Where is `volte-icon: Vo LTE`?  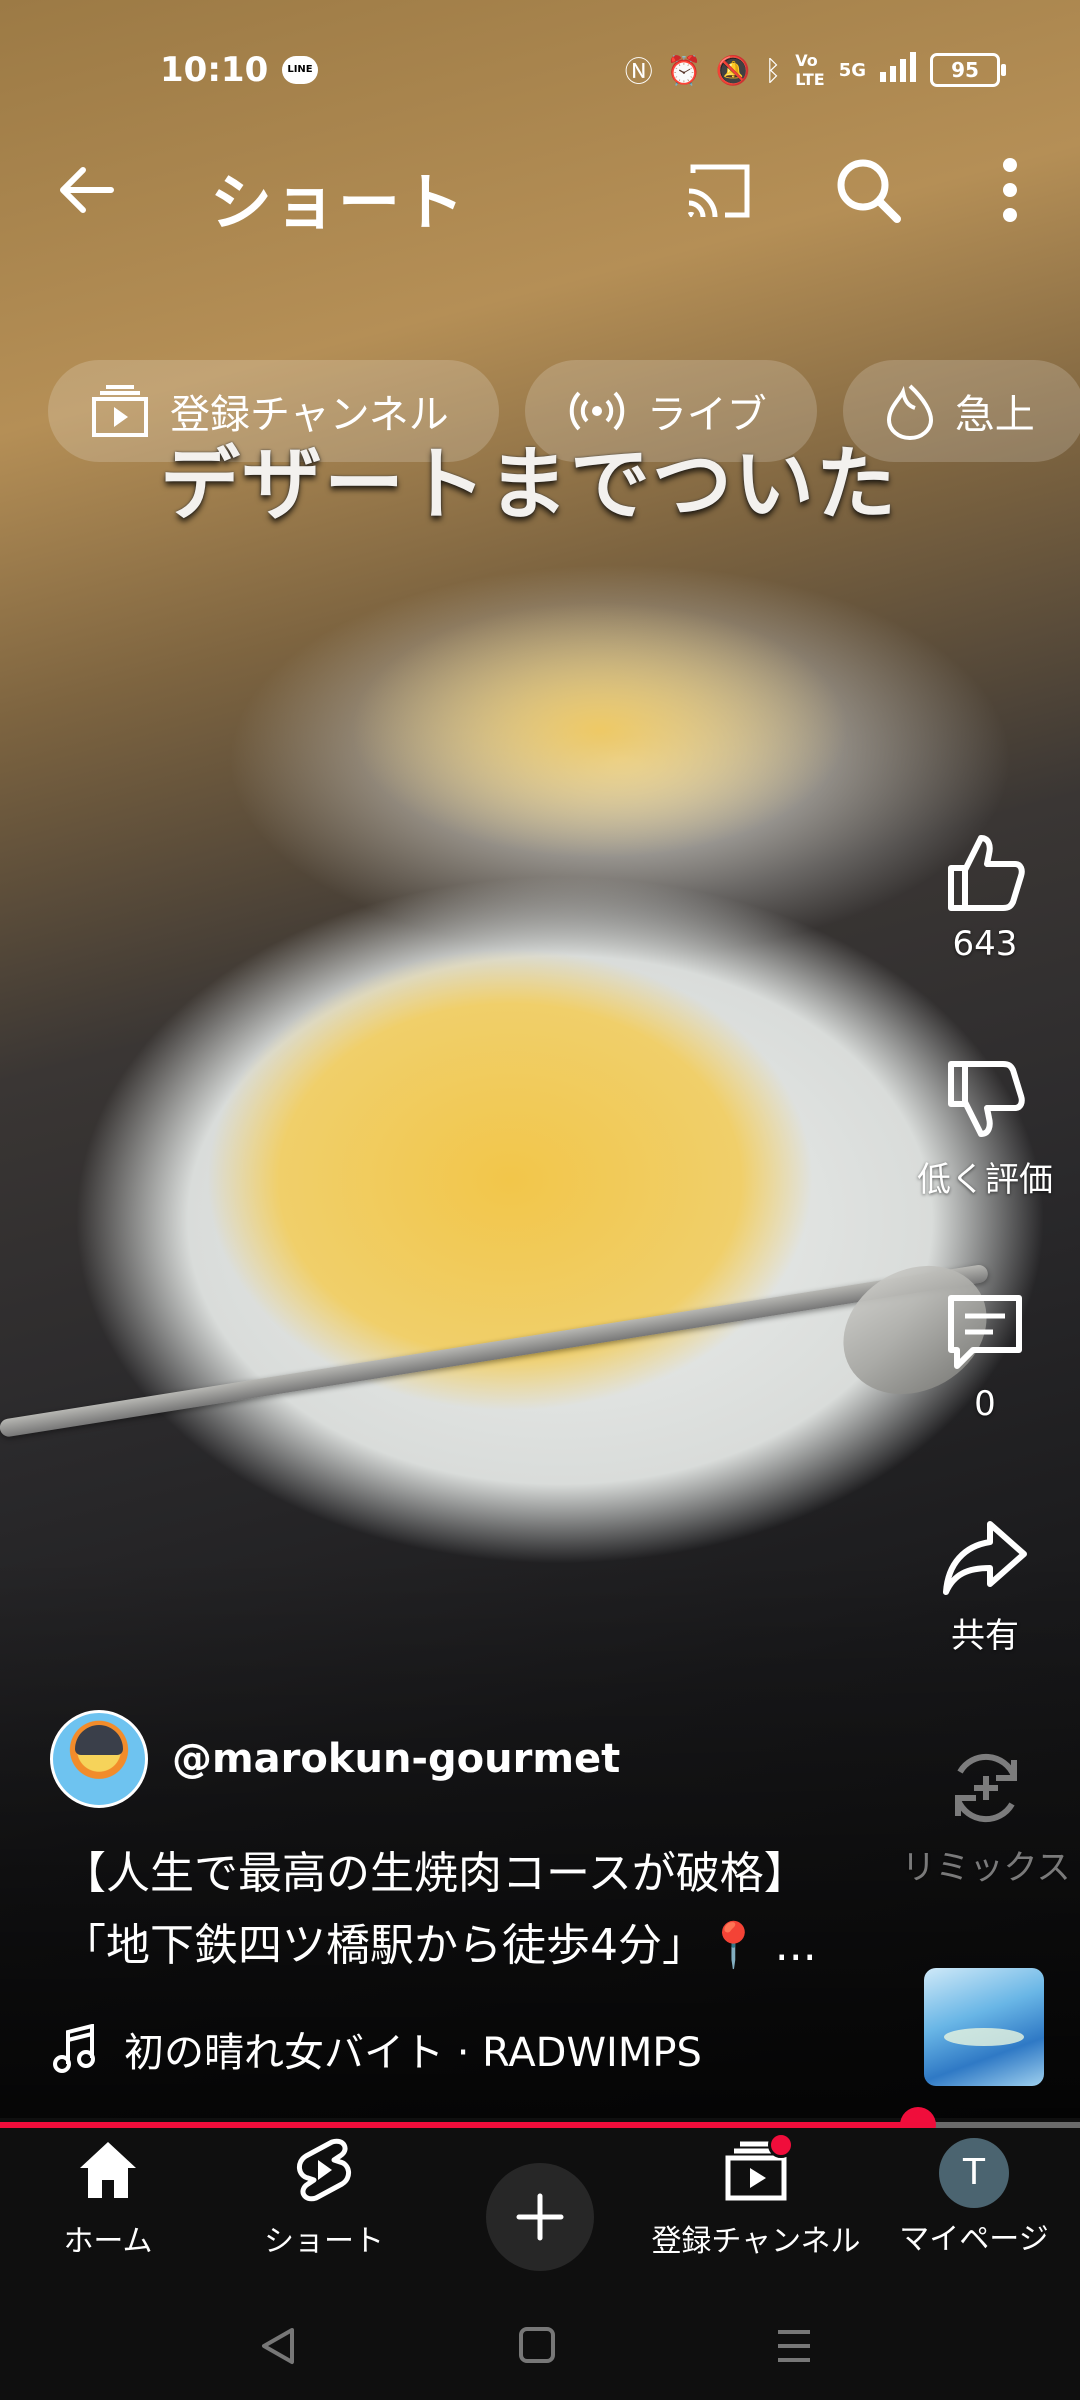 volte-icon: Vo LTE is located at coordinates (810, 70).